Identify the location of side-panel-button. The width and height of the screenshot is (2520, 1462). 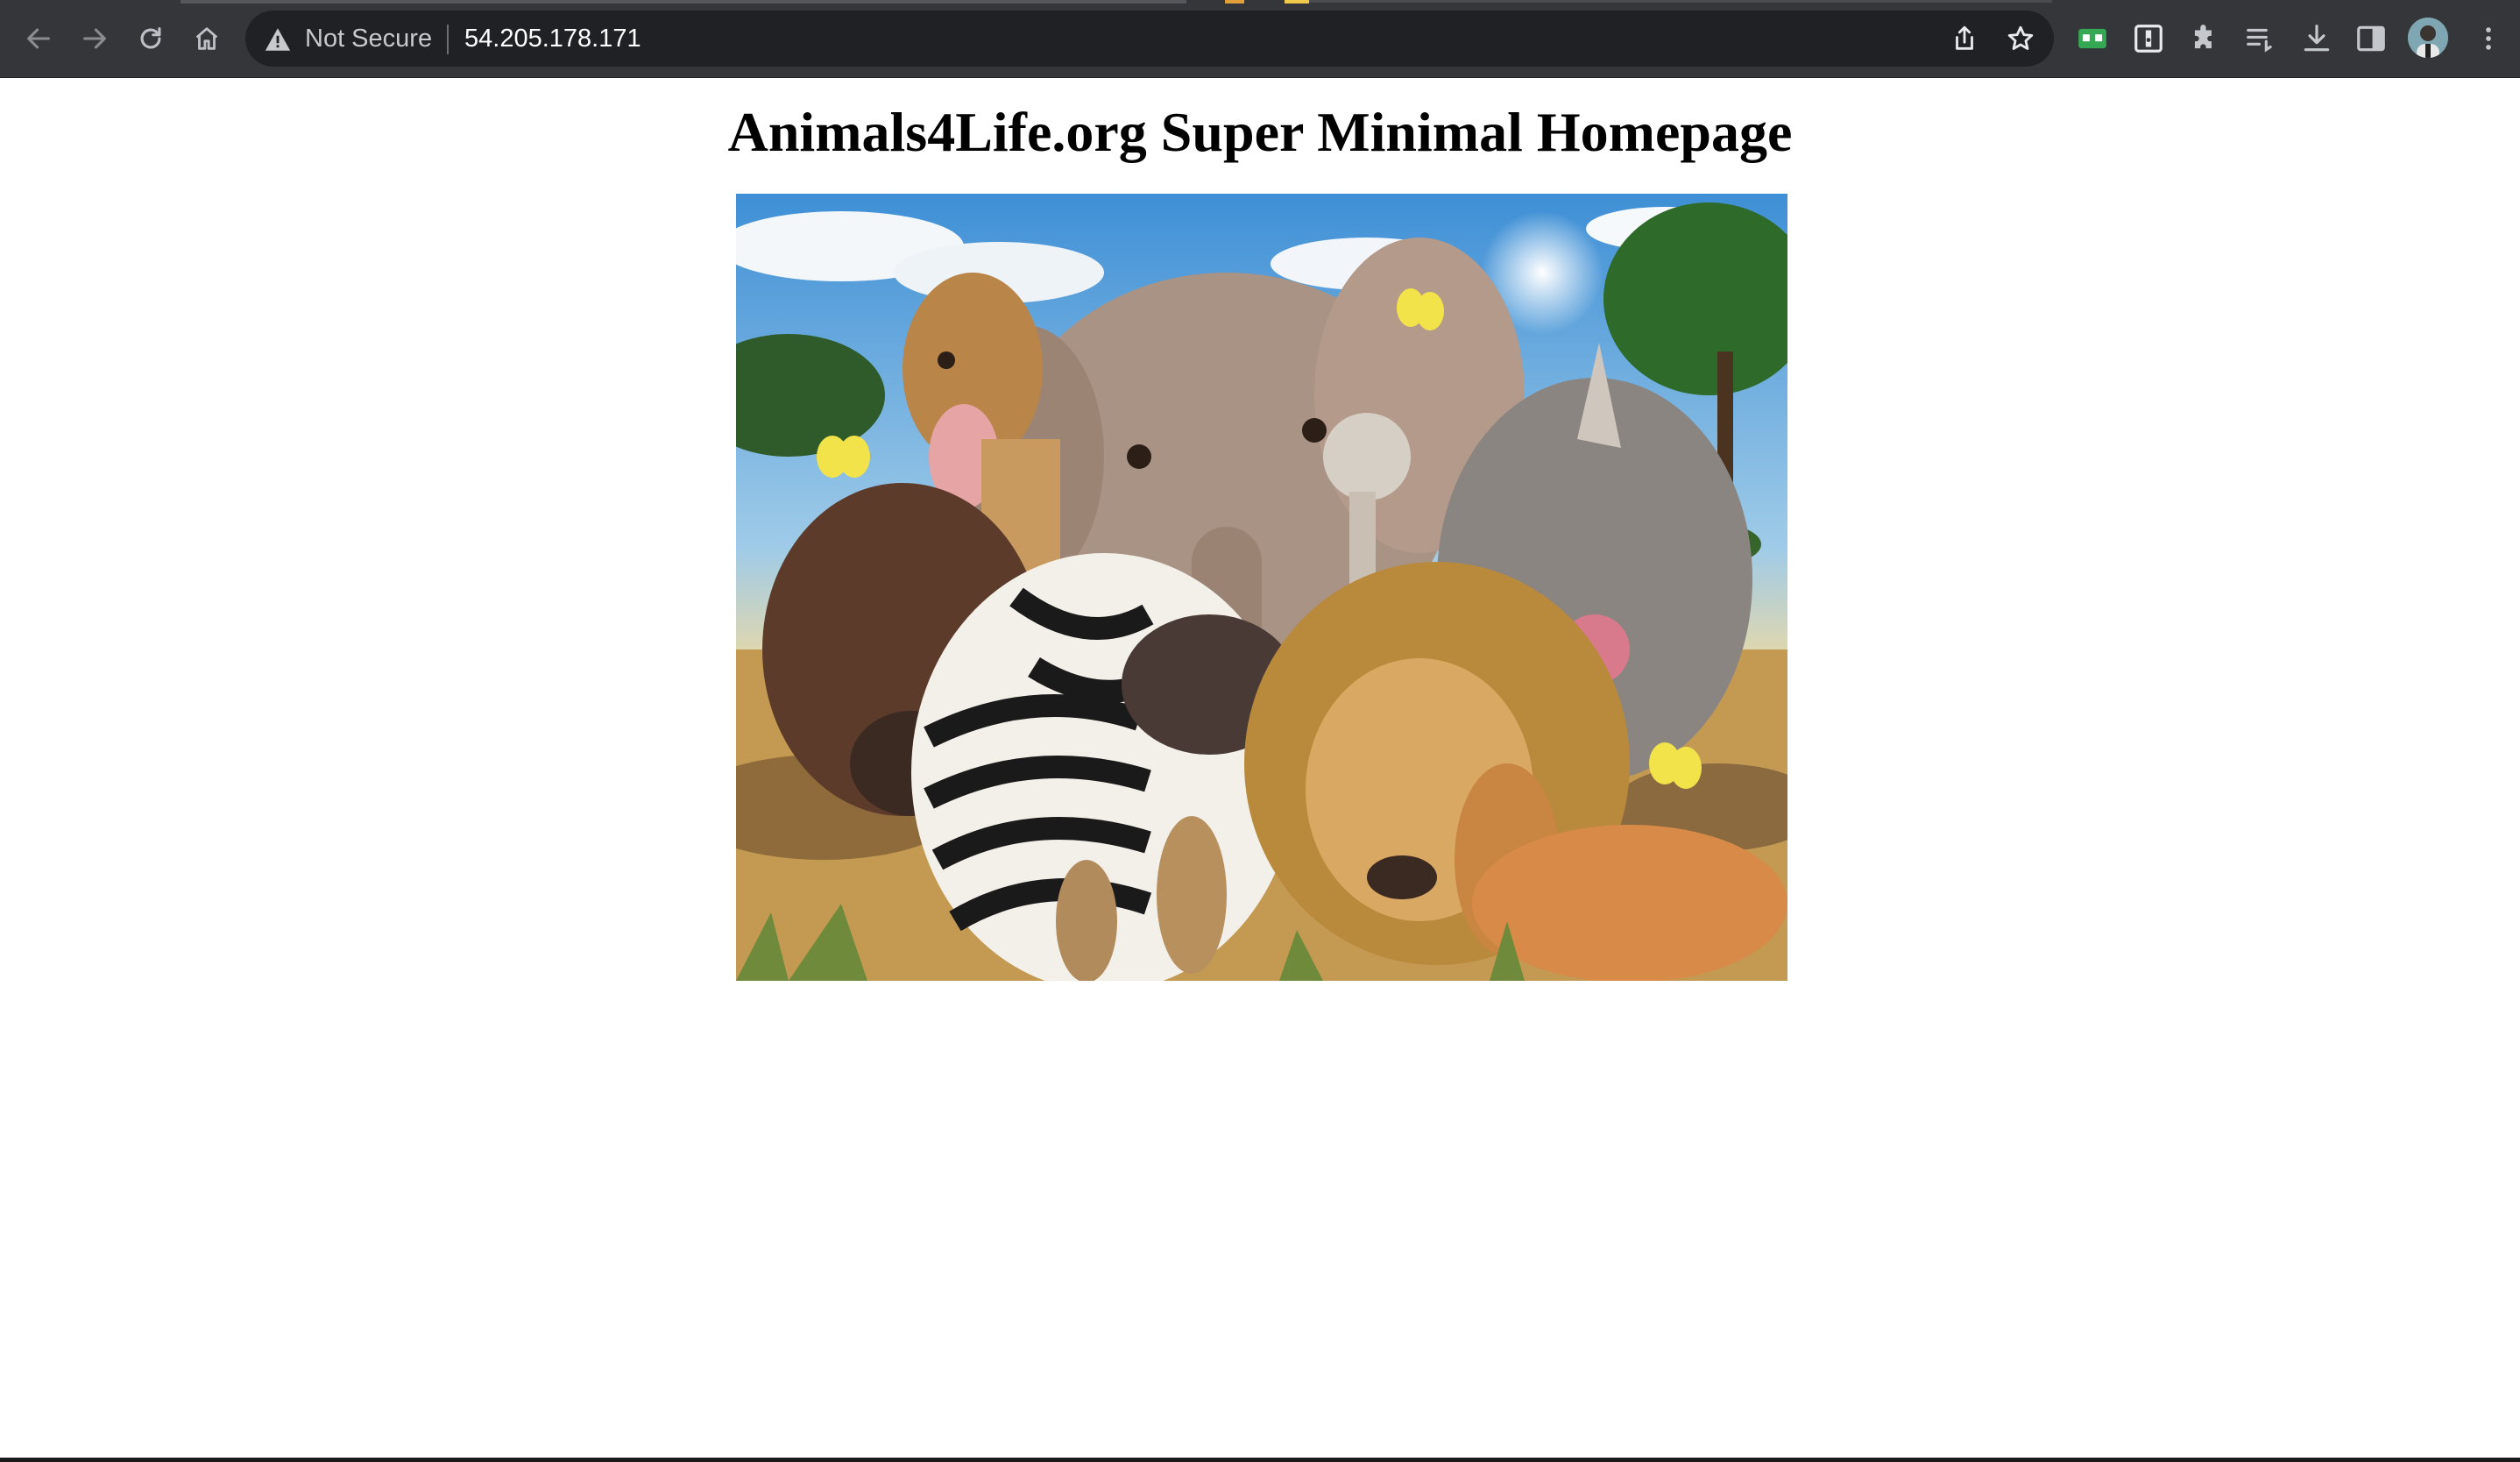
(2371, 38).